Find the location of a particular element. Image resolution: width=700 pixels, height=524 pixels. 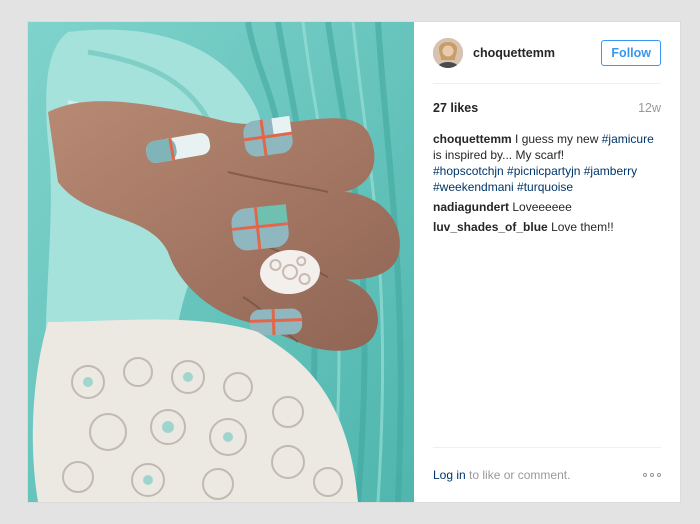

comment-username: luv_shades_of_blue is located at coordinates (490, 227).